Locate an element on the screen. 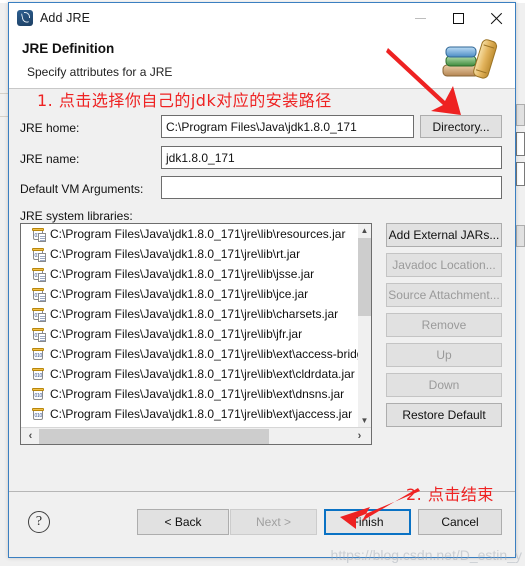 The width and height of the screenshot is (525, 566). scroll-down-icon: ▼ is located at coordinates (364, 420).